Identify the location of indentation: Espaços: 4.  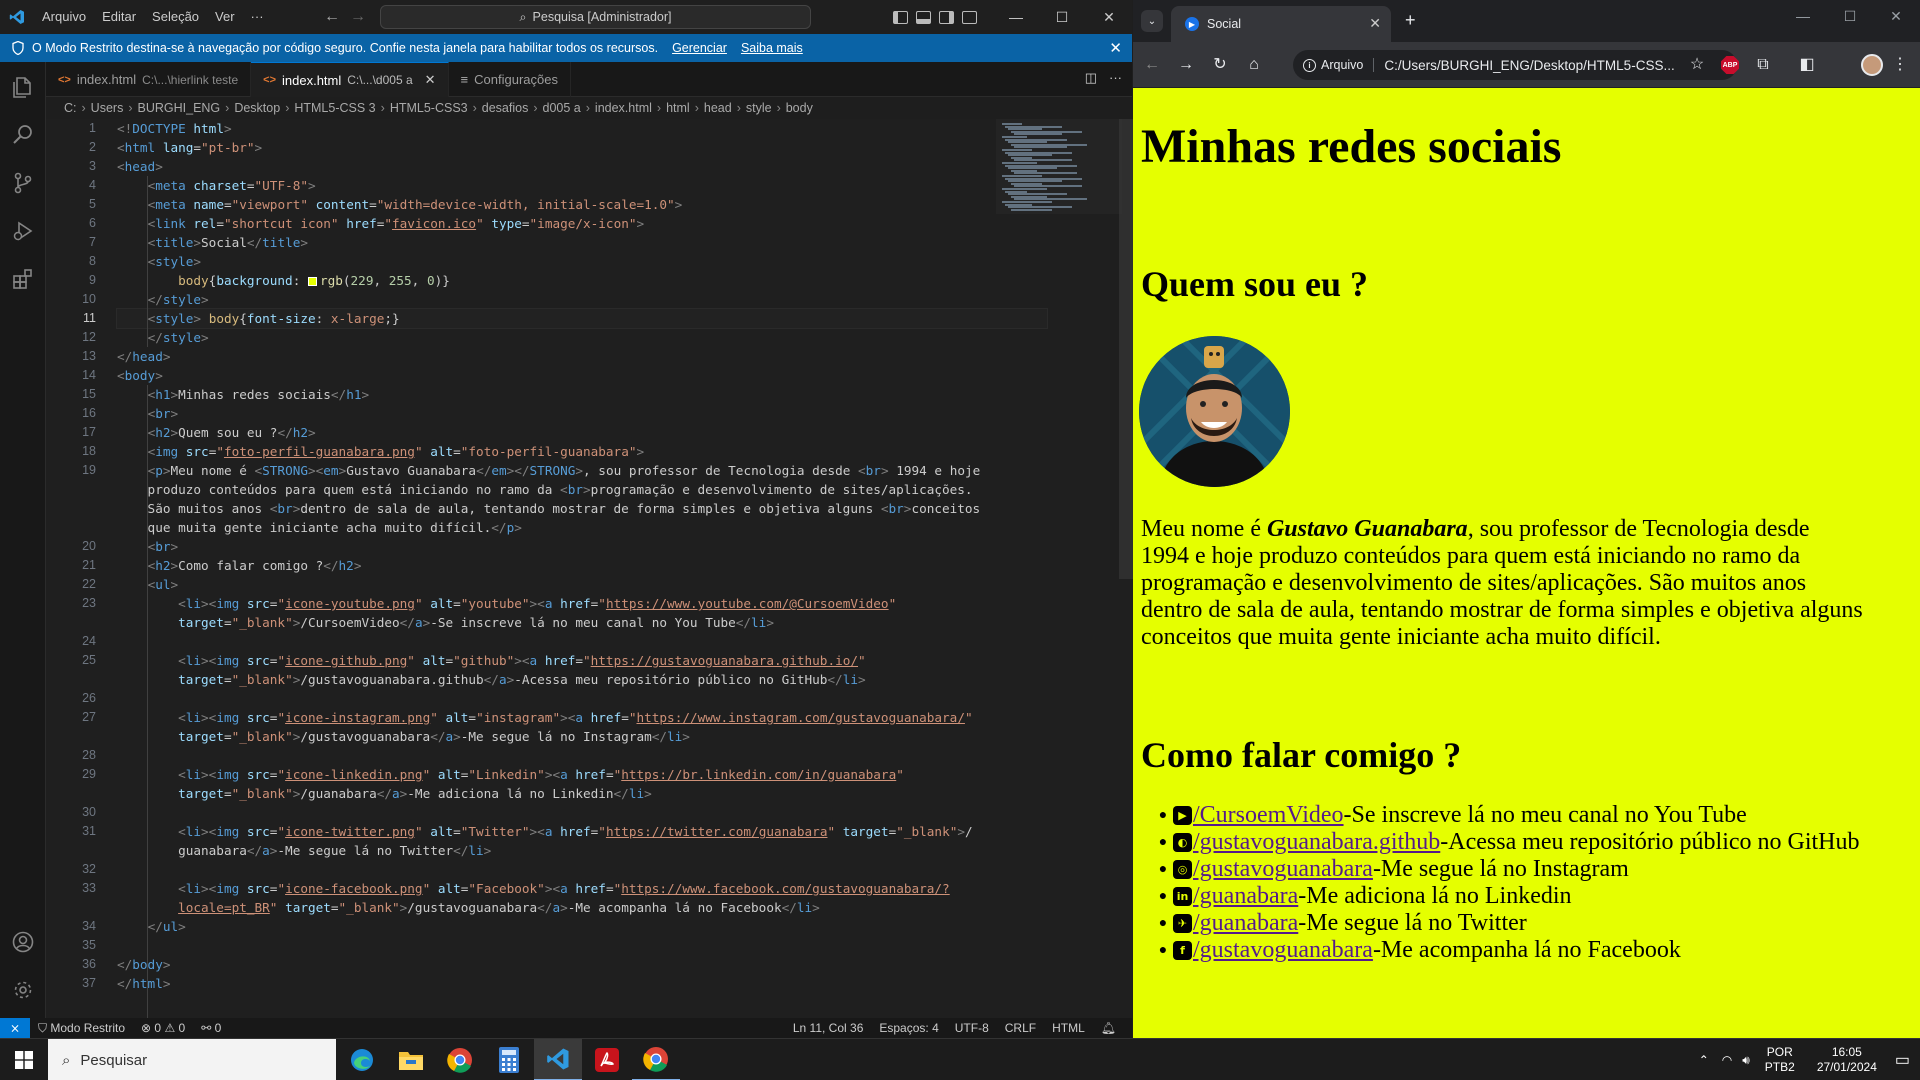
(908, 1028).